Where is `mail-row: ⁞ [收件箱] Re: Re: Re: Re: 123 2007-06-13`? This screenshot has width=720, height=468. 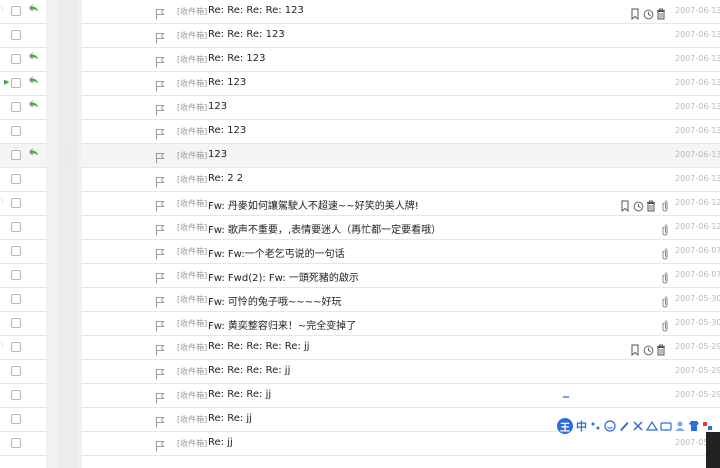
mail-row: ⁞ [收件箱] Re: Re: Re: Re: 123 2007-06-13 is located at coordinates (360, 12).